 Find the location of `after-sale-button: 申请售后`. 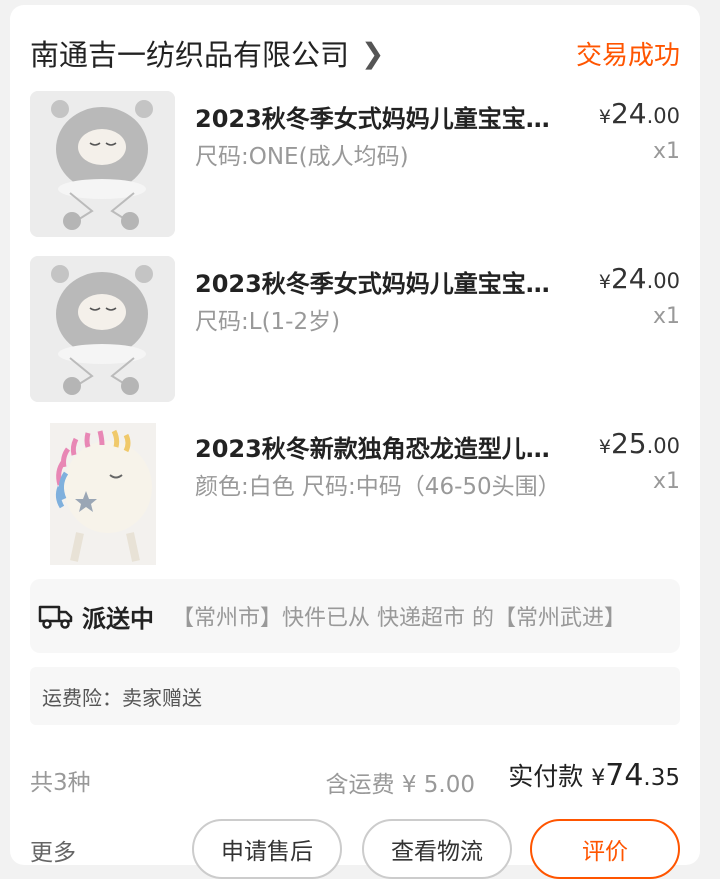

after-sale-button: 申请售后 is located at coordinates (267, 849).